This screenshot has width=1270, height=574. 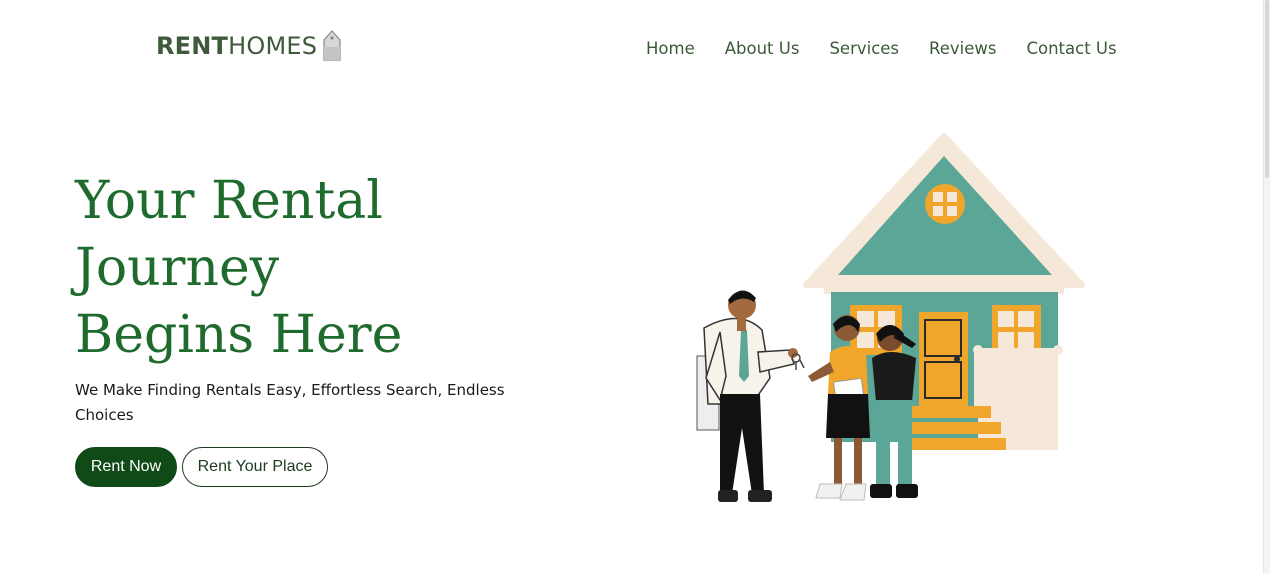 I want to click on house-tag-icon, so click(x=332, y=45).